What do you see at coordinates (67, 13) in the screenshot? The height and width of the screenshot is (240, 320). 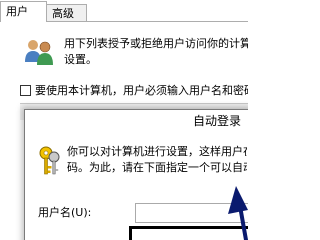 I see `tab-advanced: 高级` at bounding box center [67, 13].